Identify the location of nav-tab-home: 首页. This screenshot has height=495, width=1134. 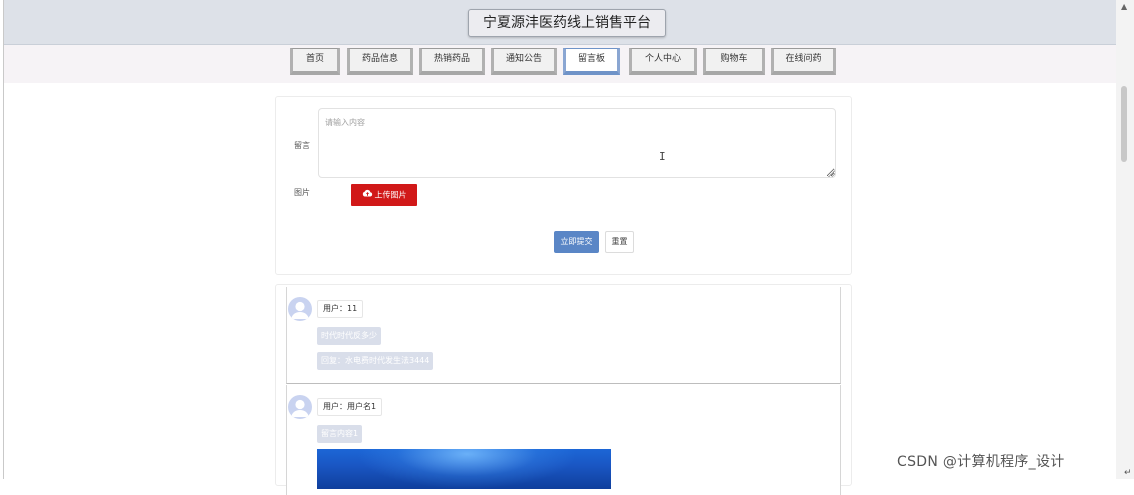
(315, 61).